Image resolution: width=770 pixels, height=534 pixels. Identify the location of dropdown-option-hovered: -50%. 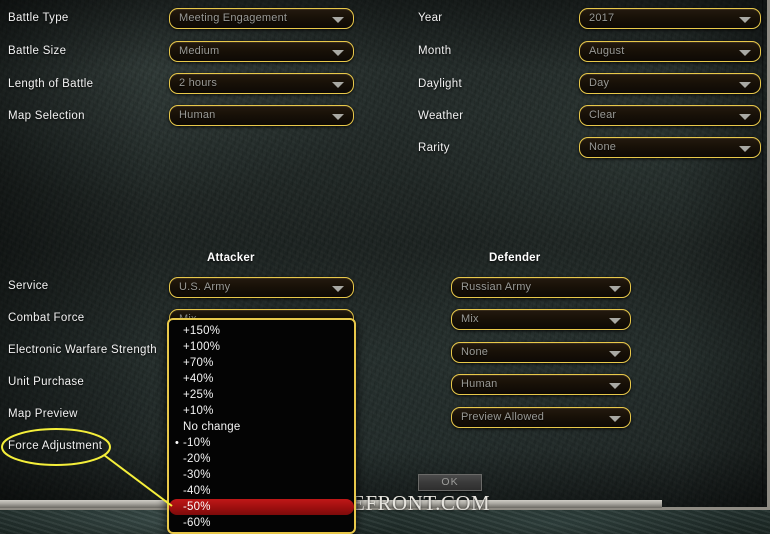
(261, 507).